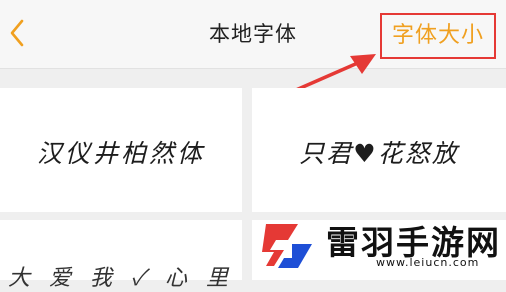 The image size is (506, 292). I want to click on font-card: 大 爱 我 ✓ 心 里, so click(121, 255).